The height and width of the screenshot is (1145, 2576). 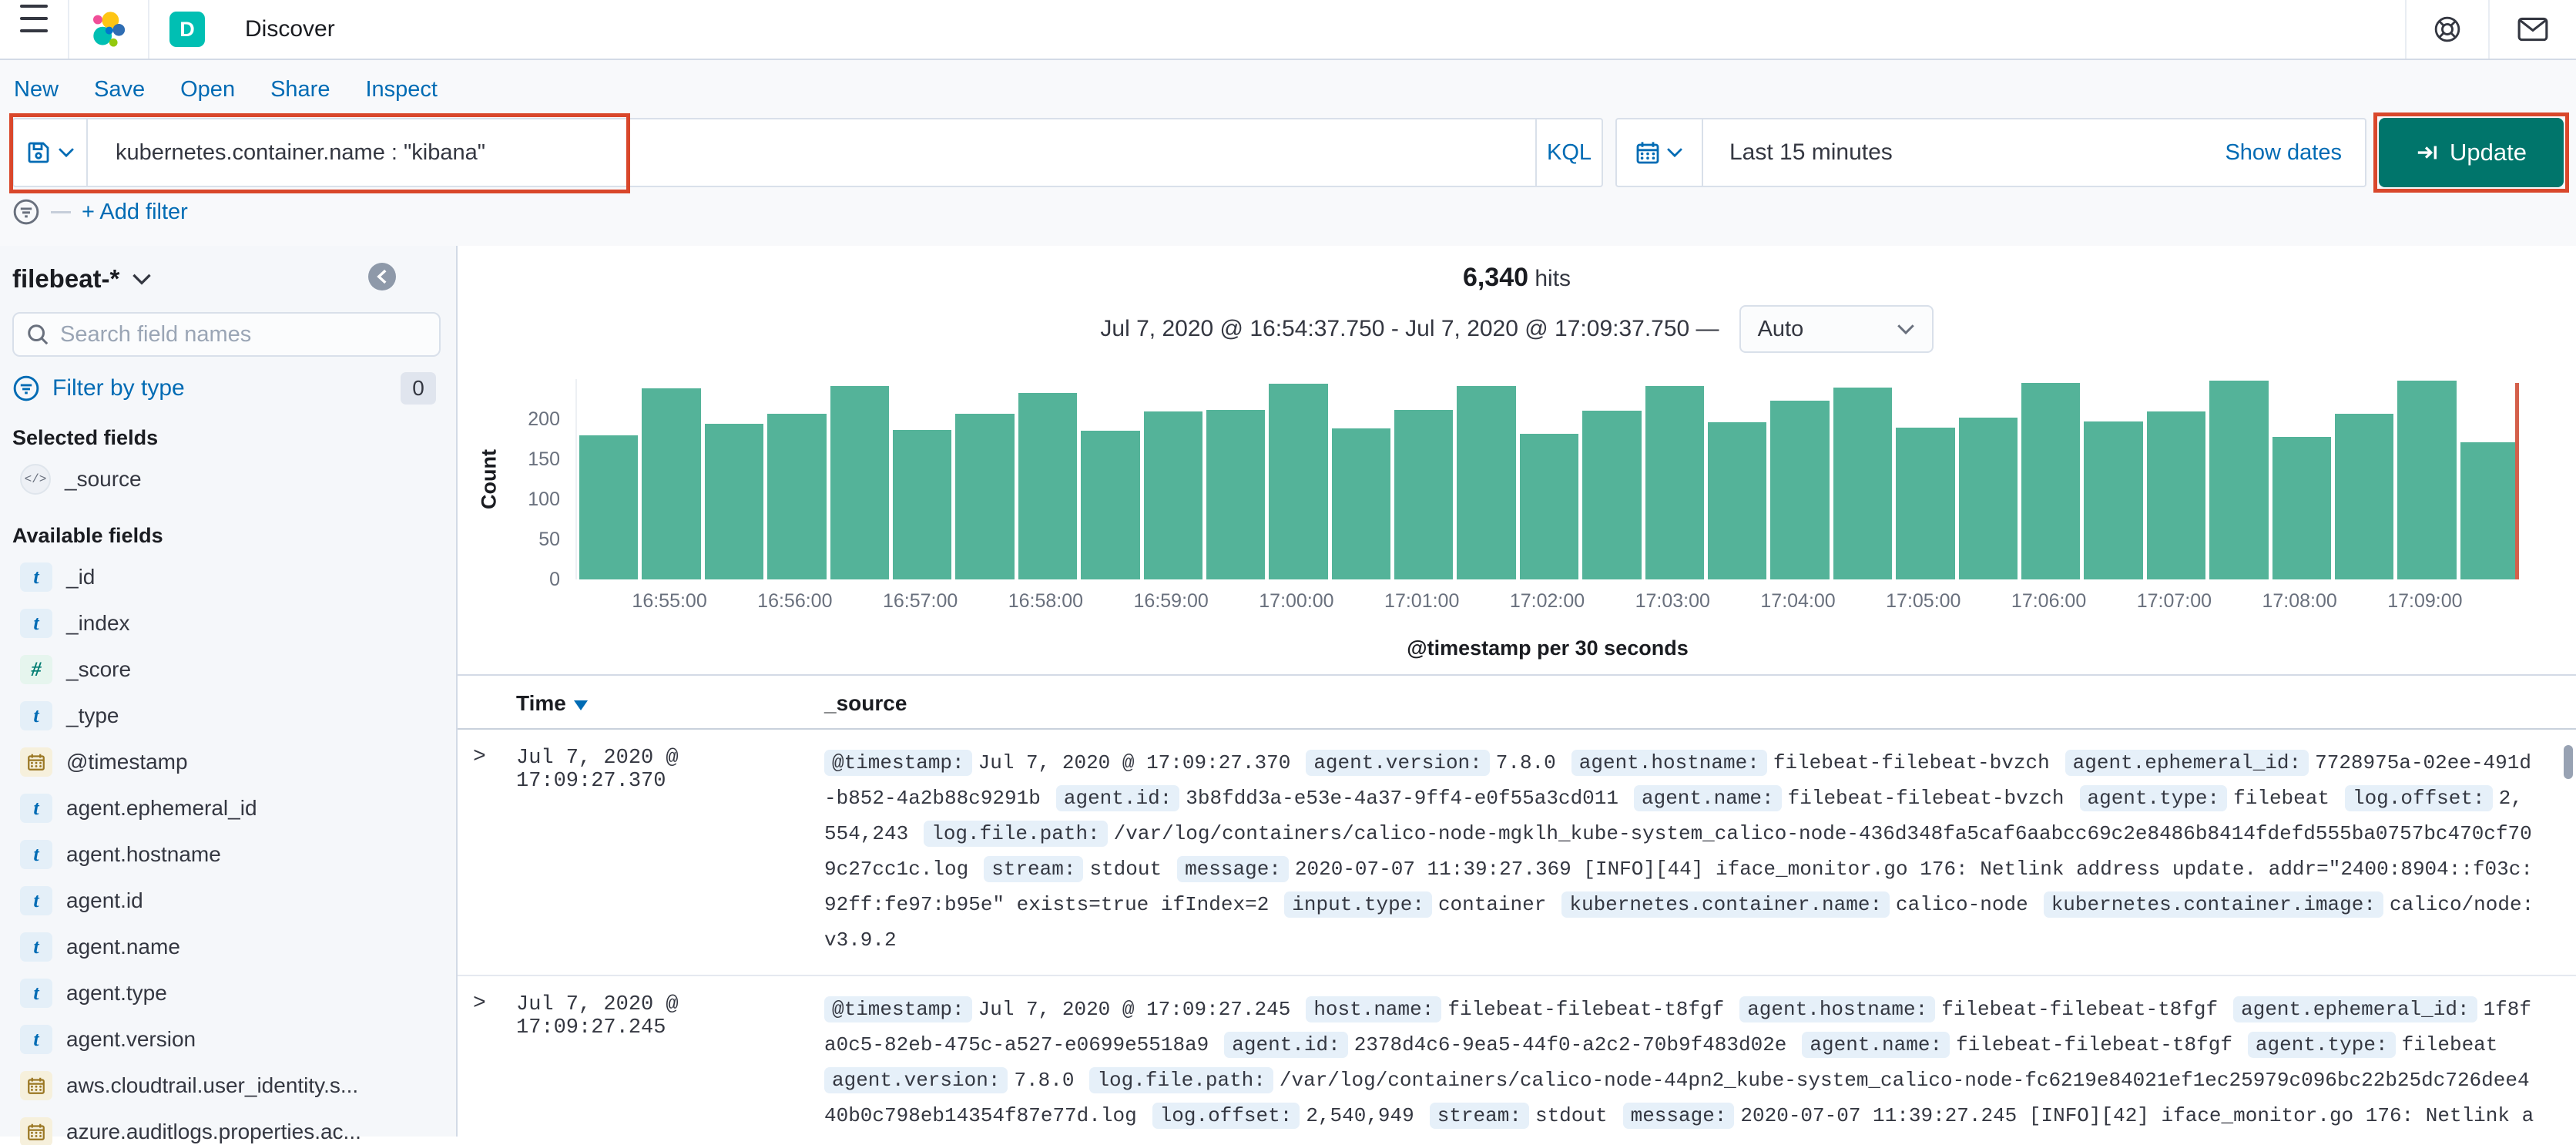 I want to click on time-column-header: Time, so click(x=670, y=703).